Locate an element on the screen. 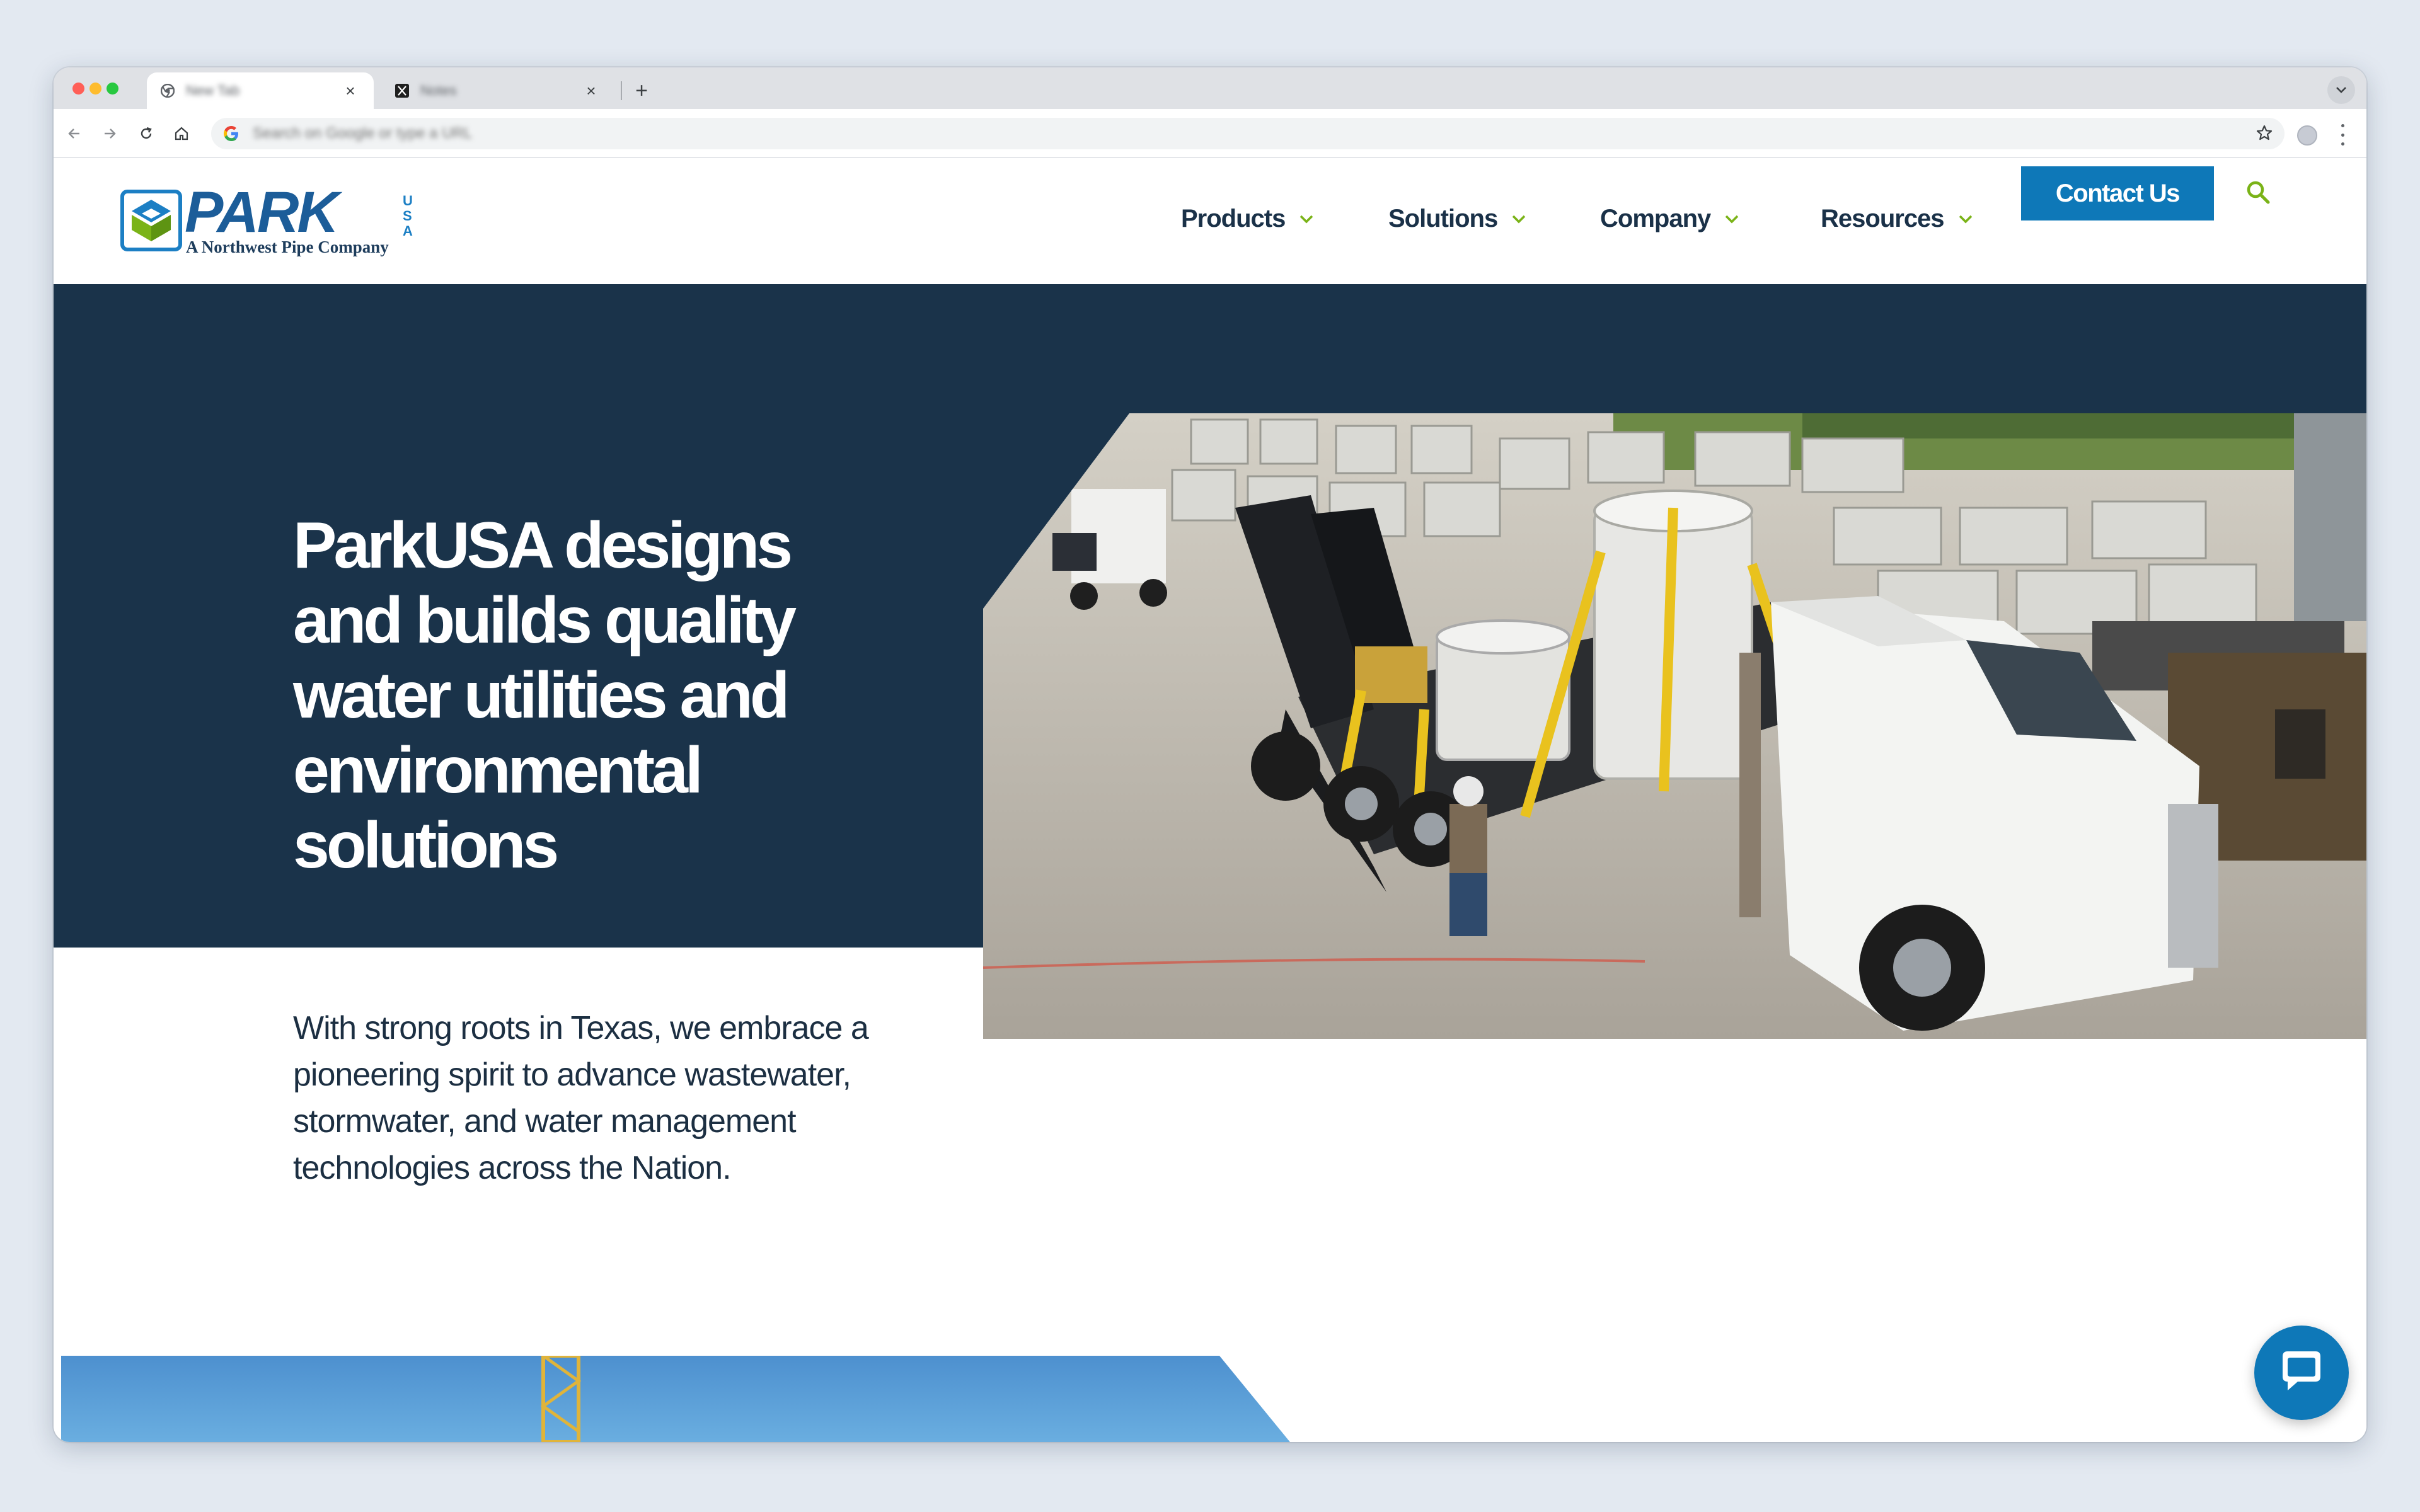  park-usa-logo: PARK U S A A Northwest Pipe Company is located at coordinates (272, 221).